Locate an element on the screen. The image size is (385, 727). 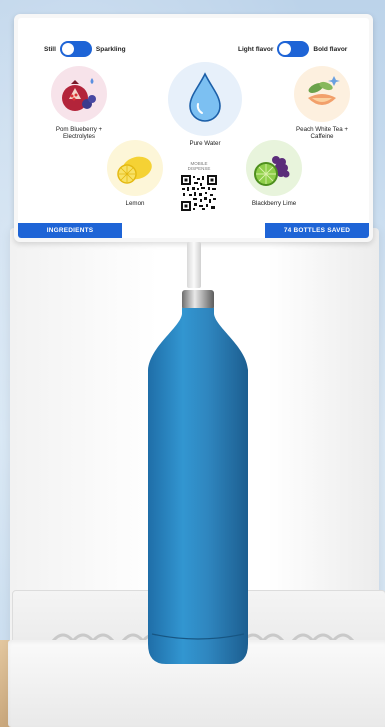
mobile-dispense-block: MOBILE DISPENSE is located at coordinates (199, 186).